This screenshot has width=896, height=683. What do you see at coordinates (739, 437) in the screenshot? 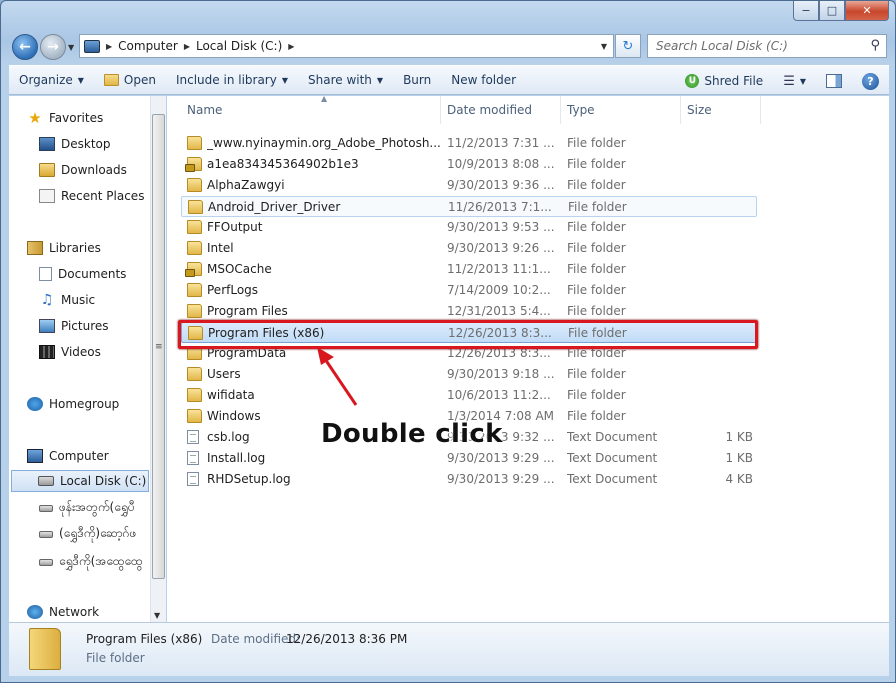
I see `file-size: 1 KB` at bounding box center [739, 437].